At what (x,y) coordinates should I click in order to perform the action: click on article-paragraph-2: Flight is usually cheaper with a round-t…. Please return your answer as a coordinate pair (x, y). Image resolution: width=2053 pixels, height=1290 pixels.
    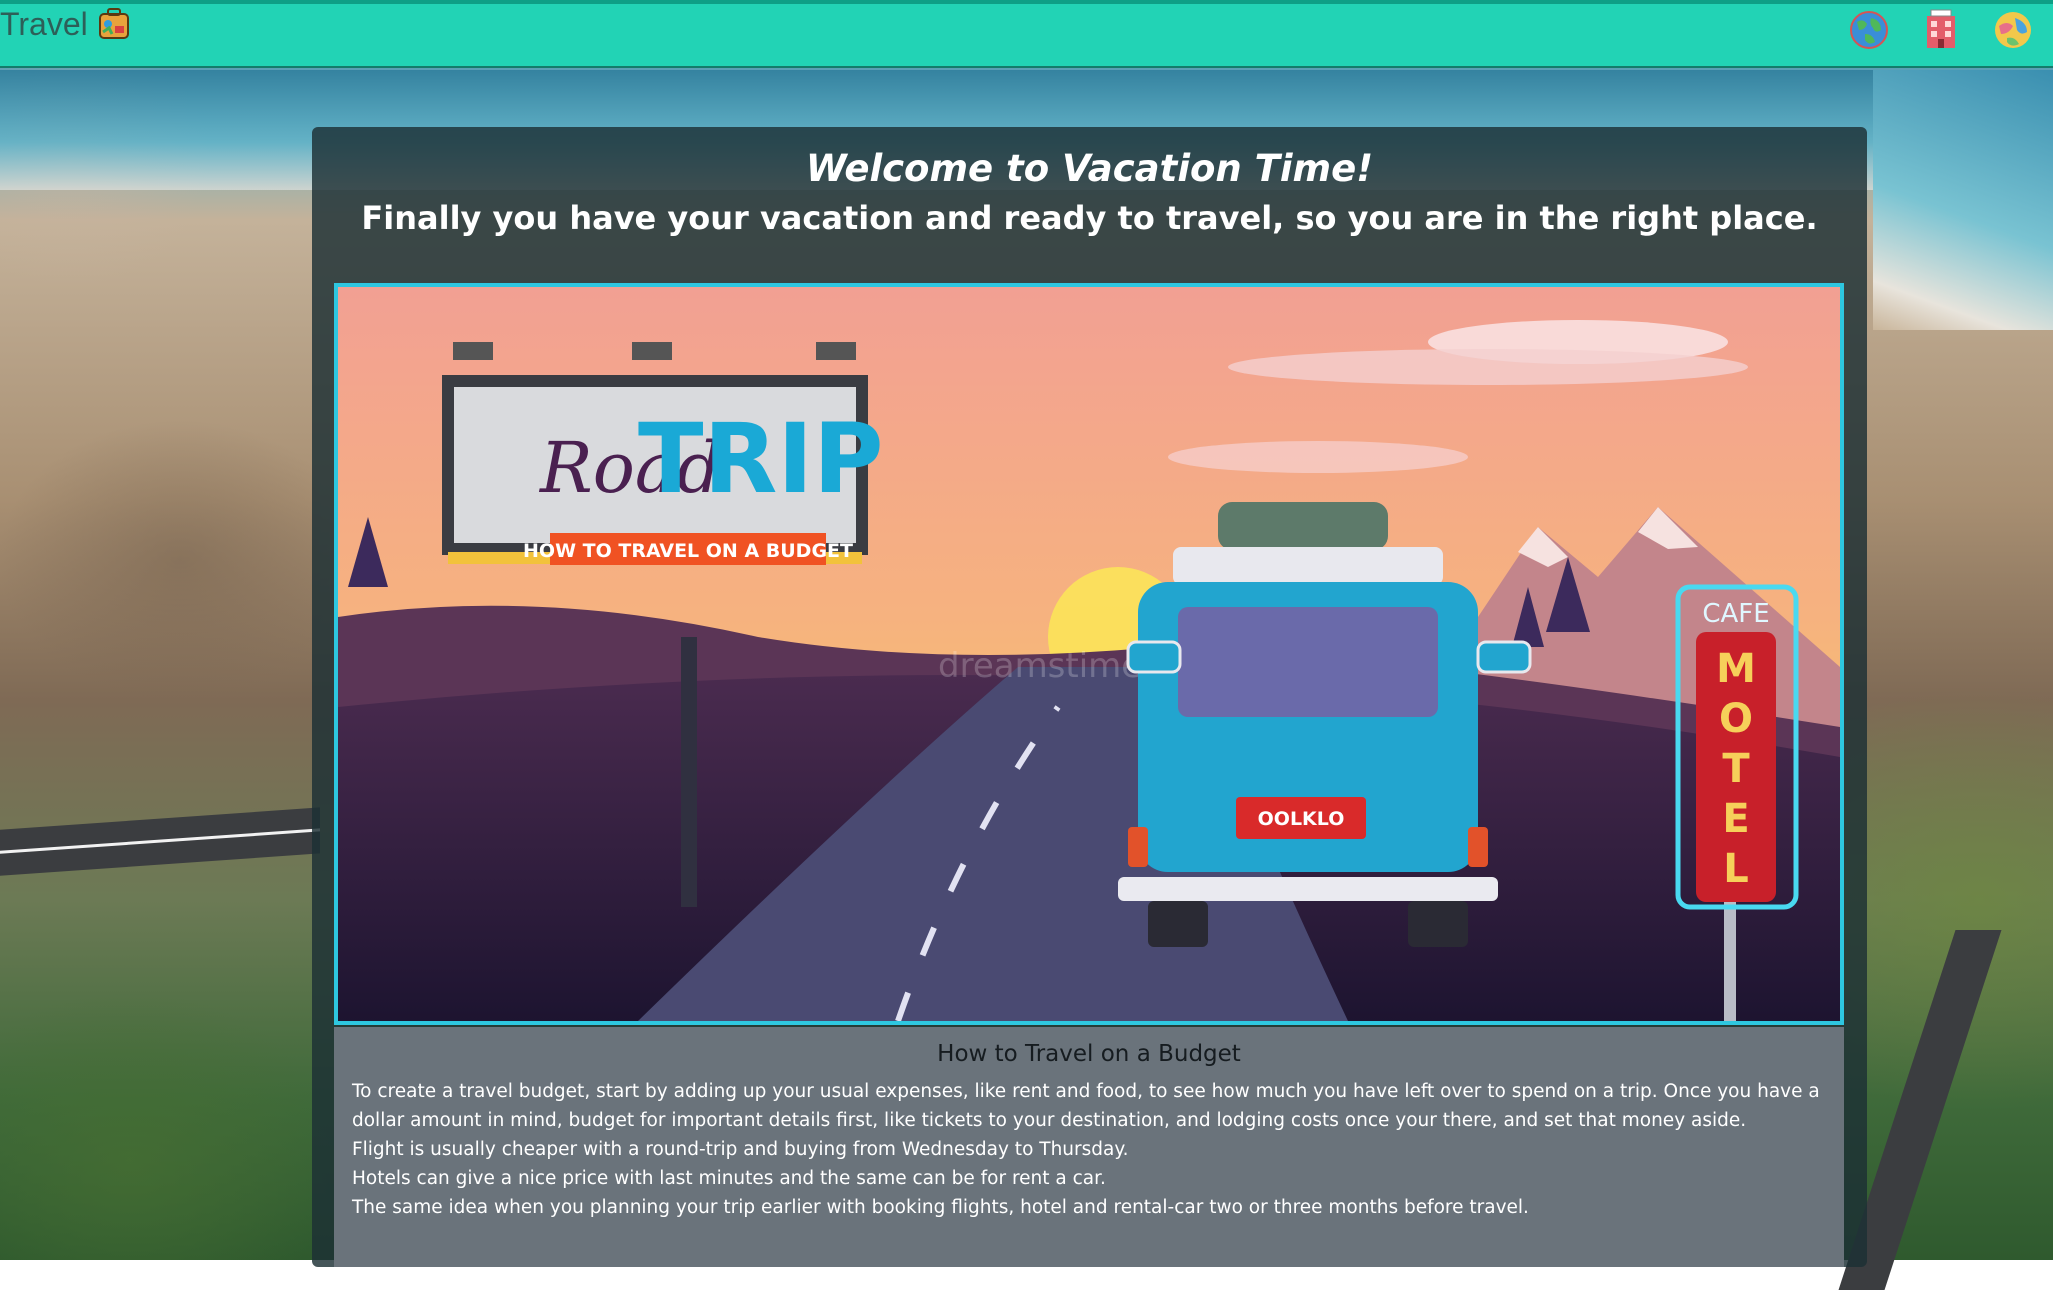
    Looking at the image, I should click on (740, 1149).